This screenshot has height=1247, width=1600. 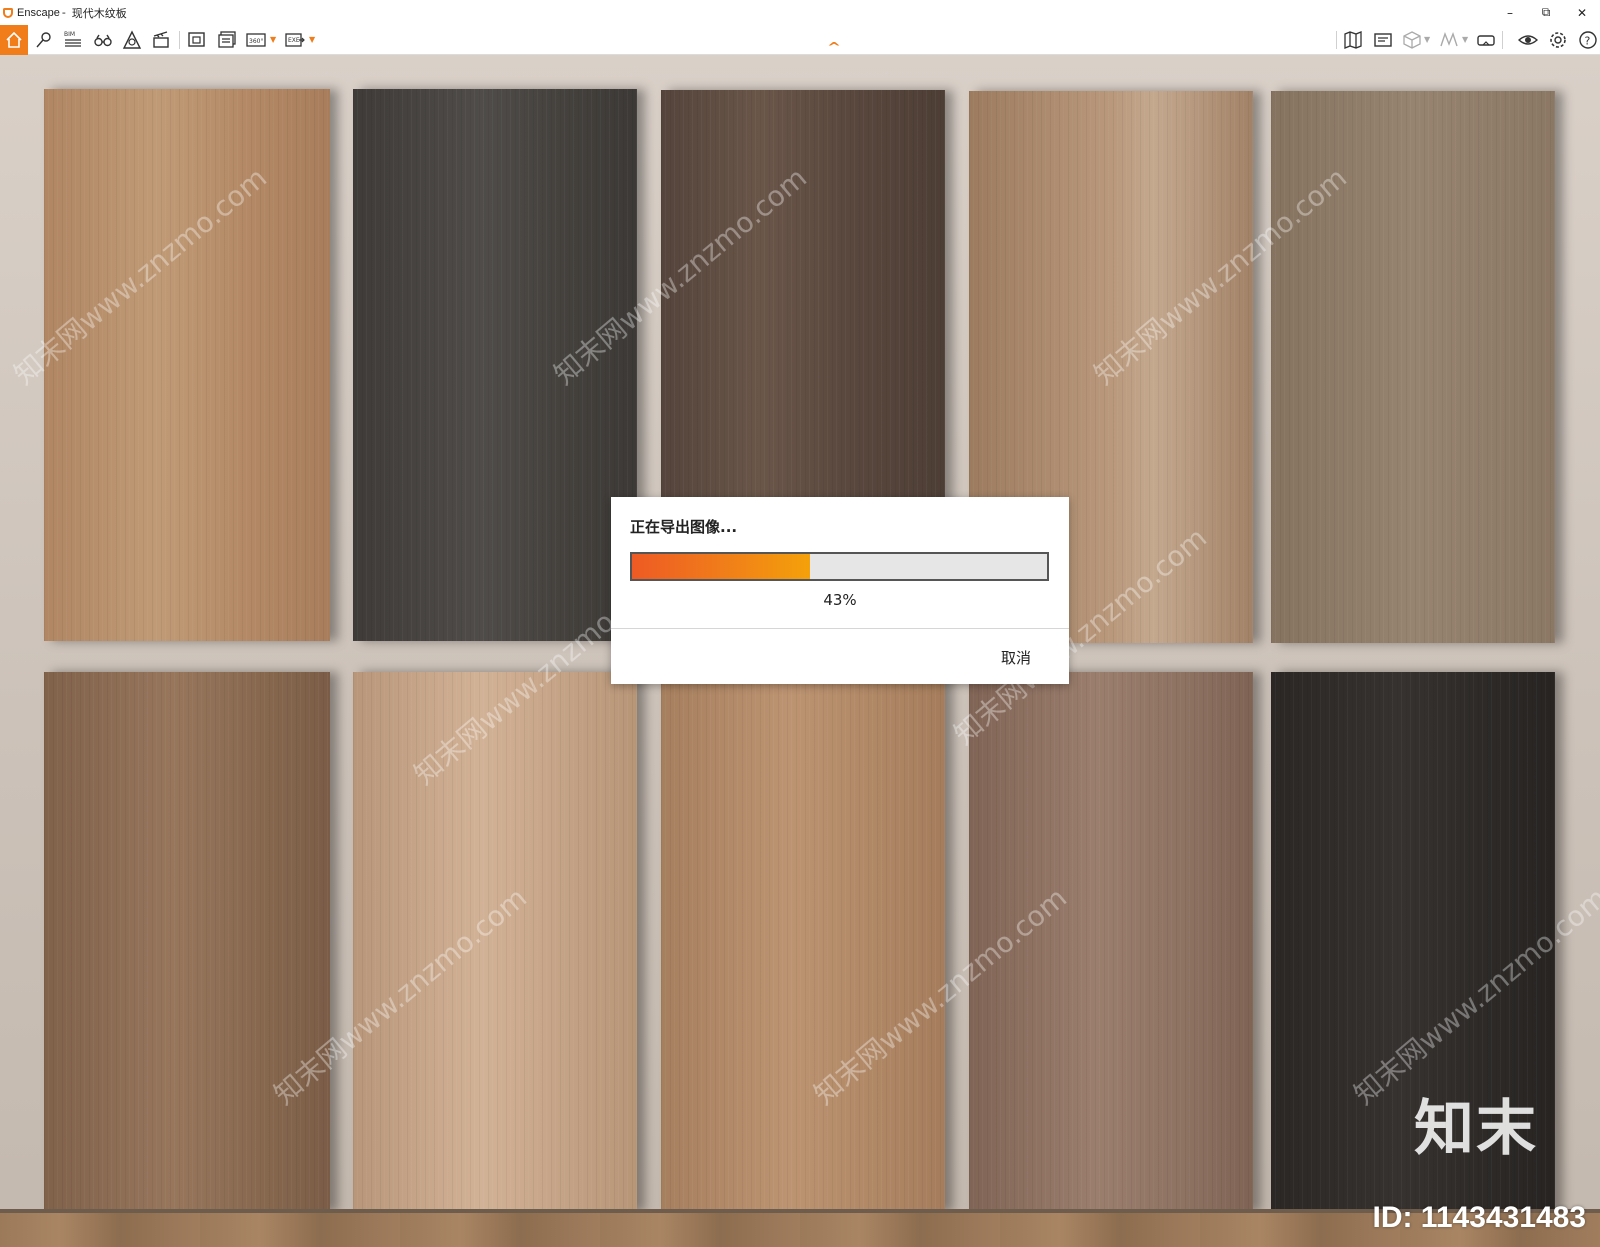 I want to click on section-icon, so click(x=1449, y=39).